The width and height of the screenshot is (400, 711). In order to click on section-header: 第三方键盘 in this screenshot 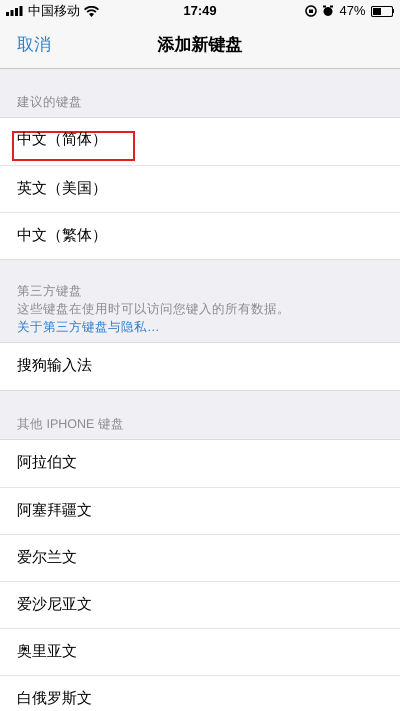, I will do `click(50, 291)`.